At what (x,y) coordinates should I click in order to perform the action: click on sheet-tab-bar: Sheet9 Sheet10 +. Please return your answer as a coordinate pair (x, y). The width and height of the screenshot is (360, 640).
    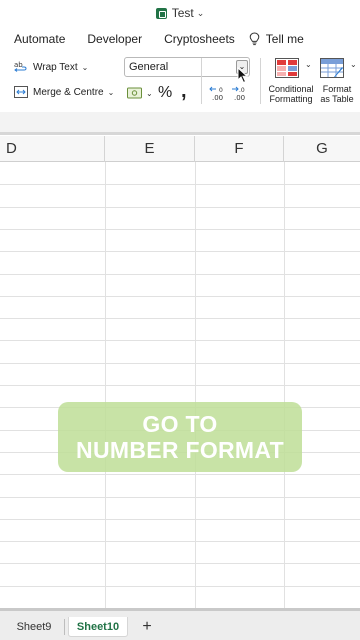
    Looking at the image, I should click on (180, 624).